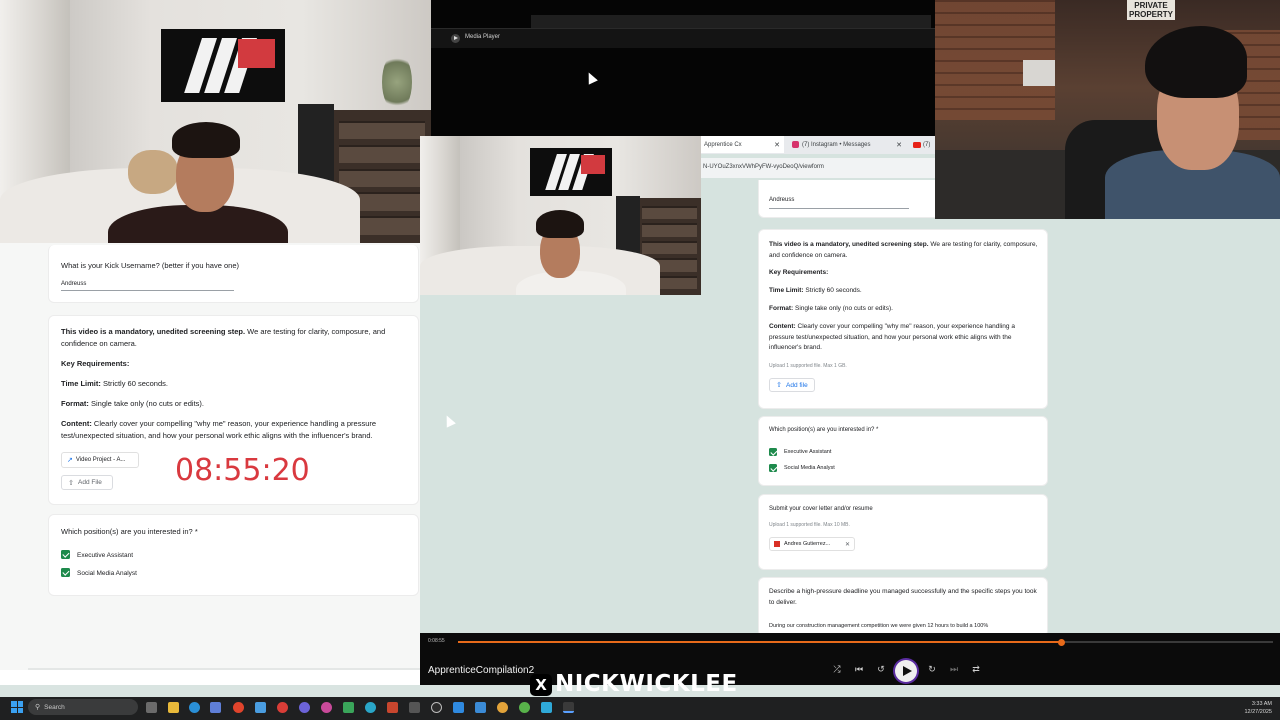 The image size is (1280, 720). Describe the element at coordinates (976, 669) in the screenshot. I see `repeat-icon: ⇄` at that location.